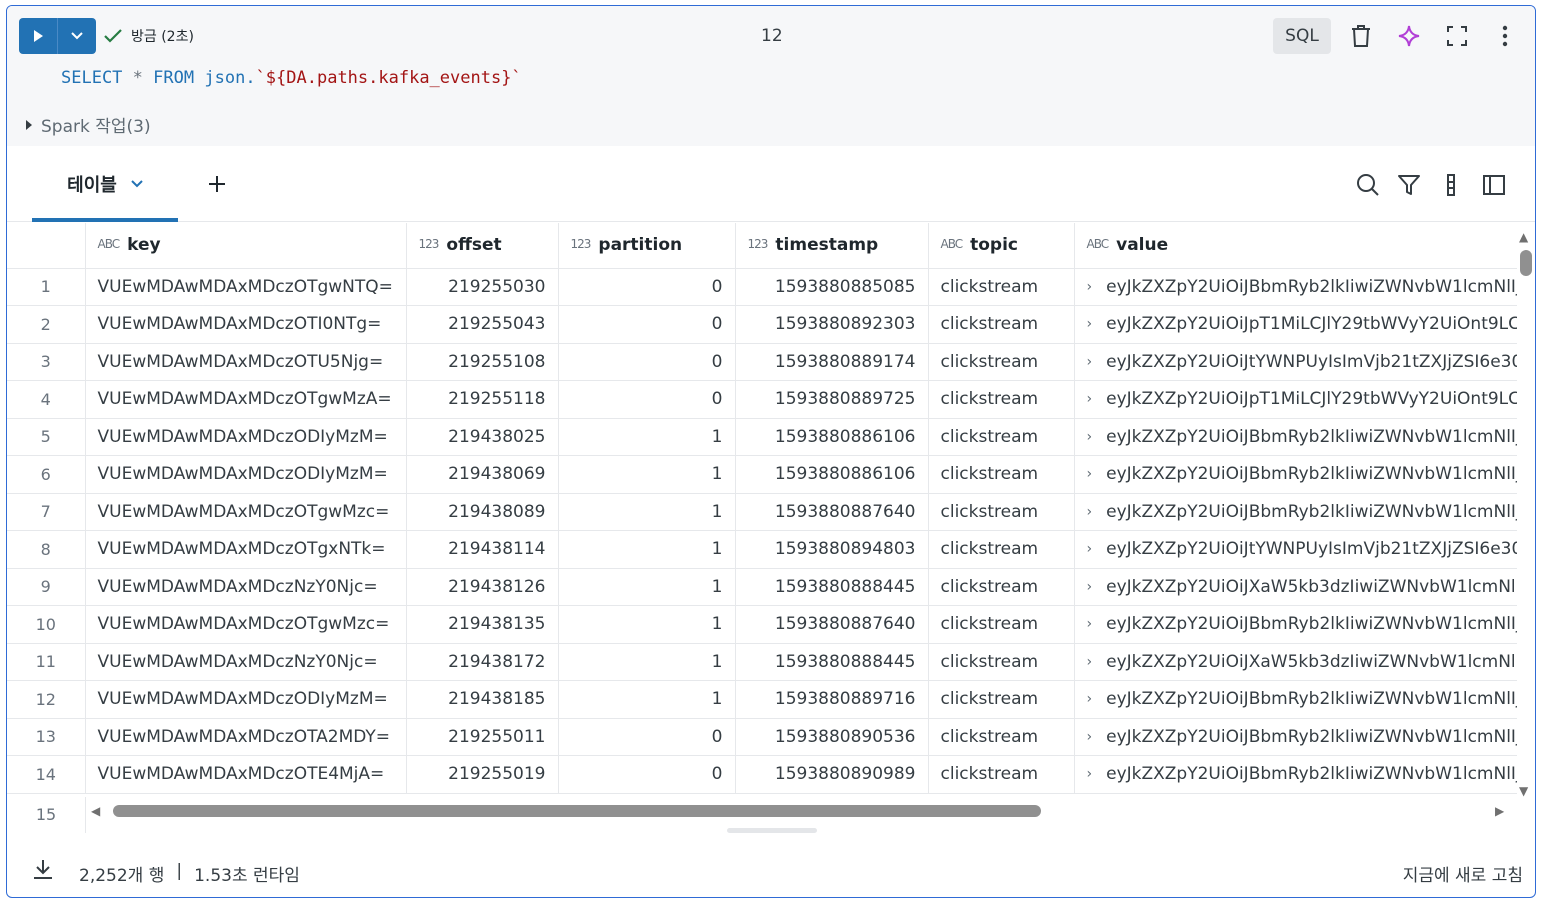 This screenshot has height=903, width=1541. Describe the element at coordinates (1457, 36) in the screenshot. I see `fullscreen-button` at that location.